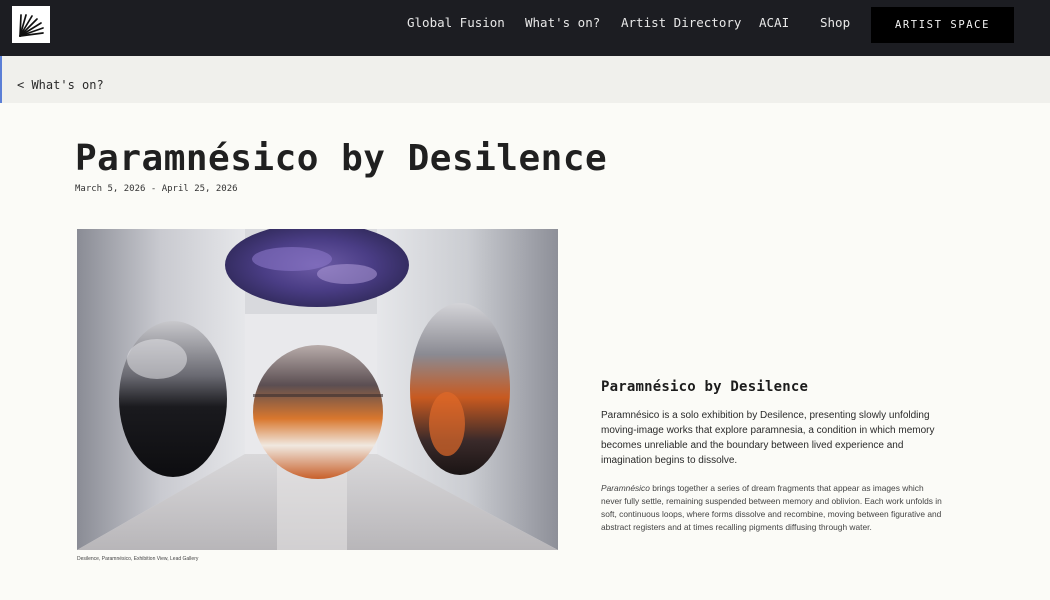 This screenshot has height=600, width=1050. What do you see at coordinates (681, 22) in the screenshot?
I see `nav-artist-directory: Artist Directory` at bounding box center [681, 22].